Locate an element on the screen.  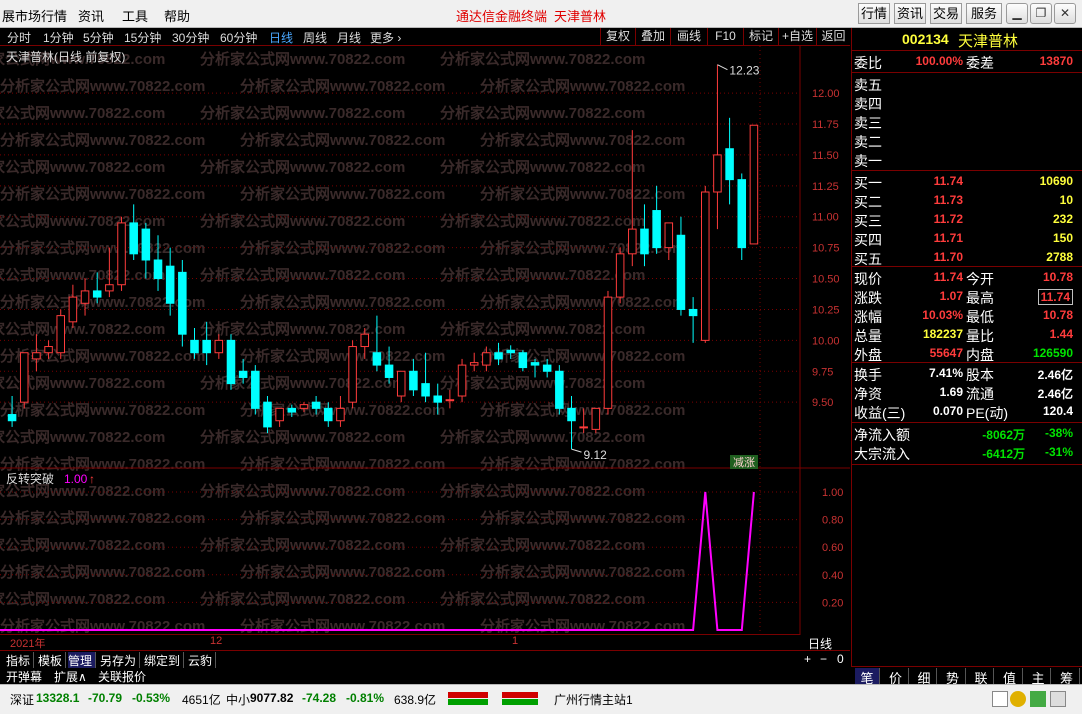
flow-label: 净流入额 is located at coordinates (882, 435).